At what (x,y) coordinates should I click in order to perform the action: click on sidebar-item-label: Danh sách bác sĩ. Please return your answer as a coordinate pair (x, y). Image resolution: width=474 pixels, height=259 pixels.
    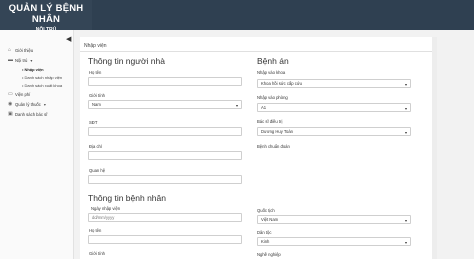
    Looking at the image, I should click on (31, 114).